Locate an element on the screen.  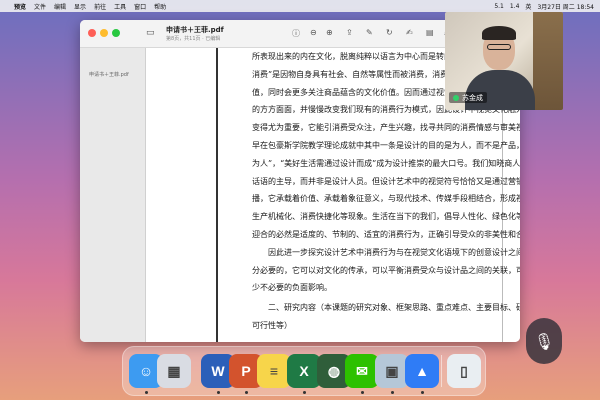
menu-item-app: 预览 is located at coordinates (20, 6).